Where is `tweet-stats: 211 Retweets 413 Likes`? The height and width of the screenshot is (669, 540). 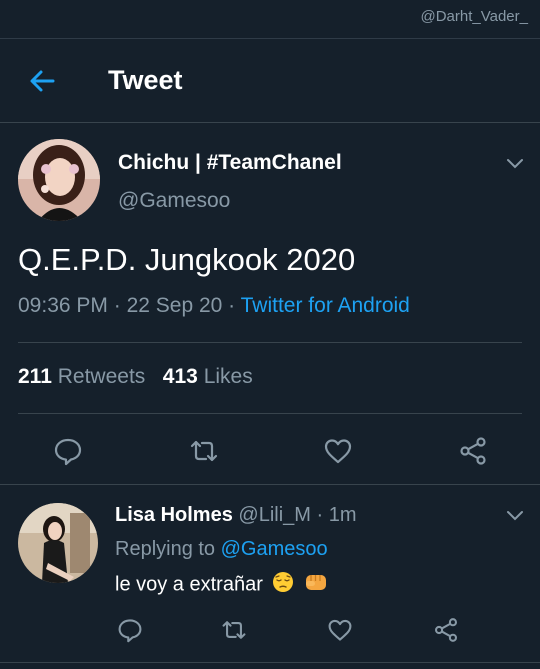 tweet-stats: 211 Retweets 413 Likes is located at coordinates (135, 377).